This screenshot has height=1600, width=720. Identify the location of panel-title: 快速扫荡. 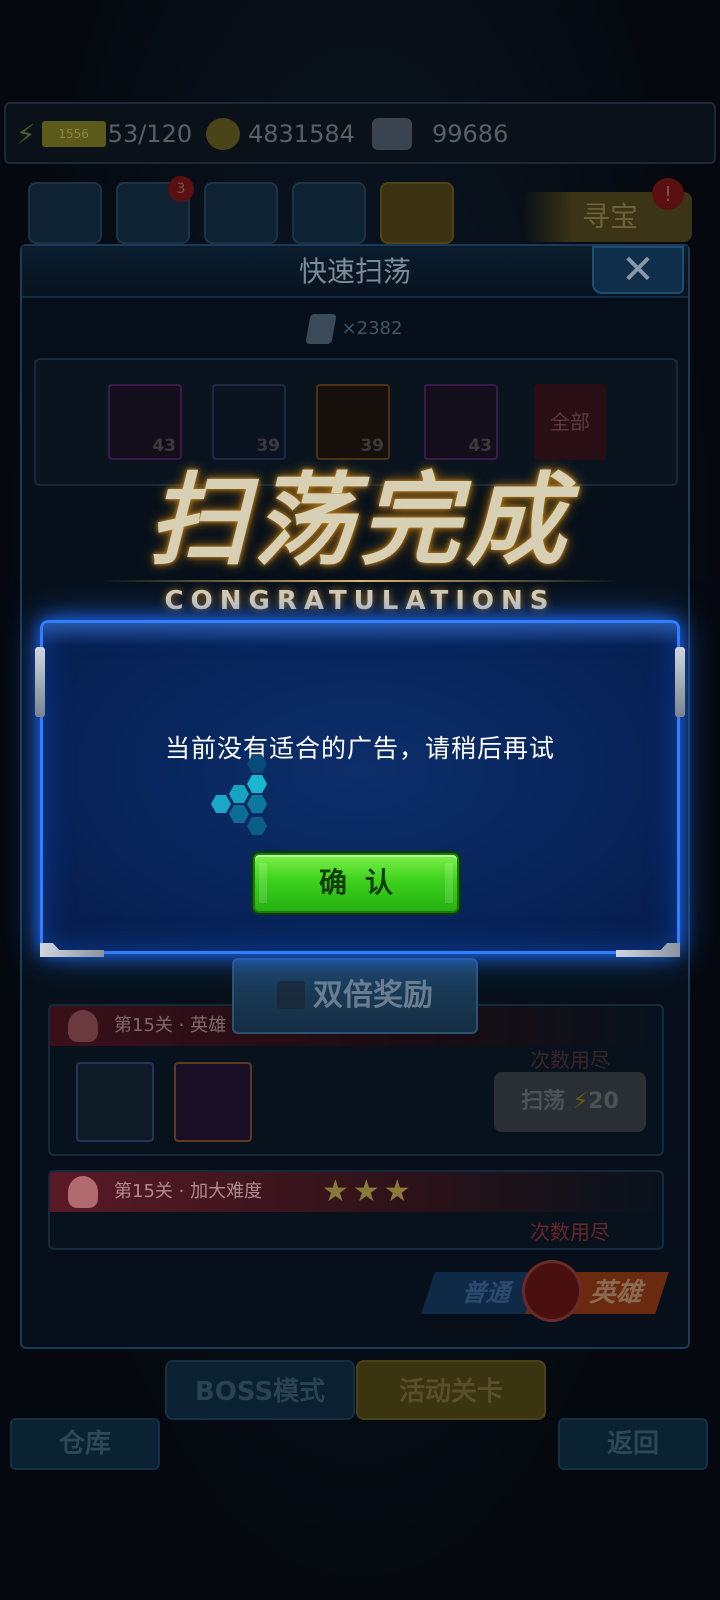
(355, 272).